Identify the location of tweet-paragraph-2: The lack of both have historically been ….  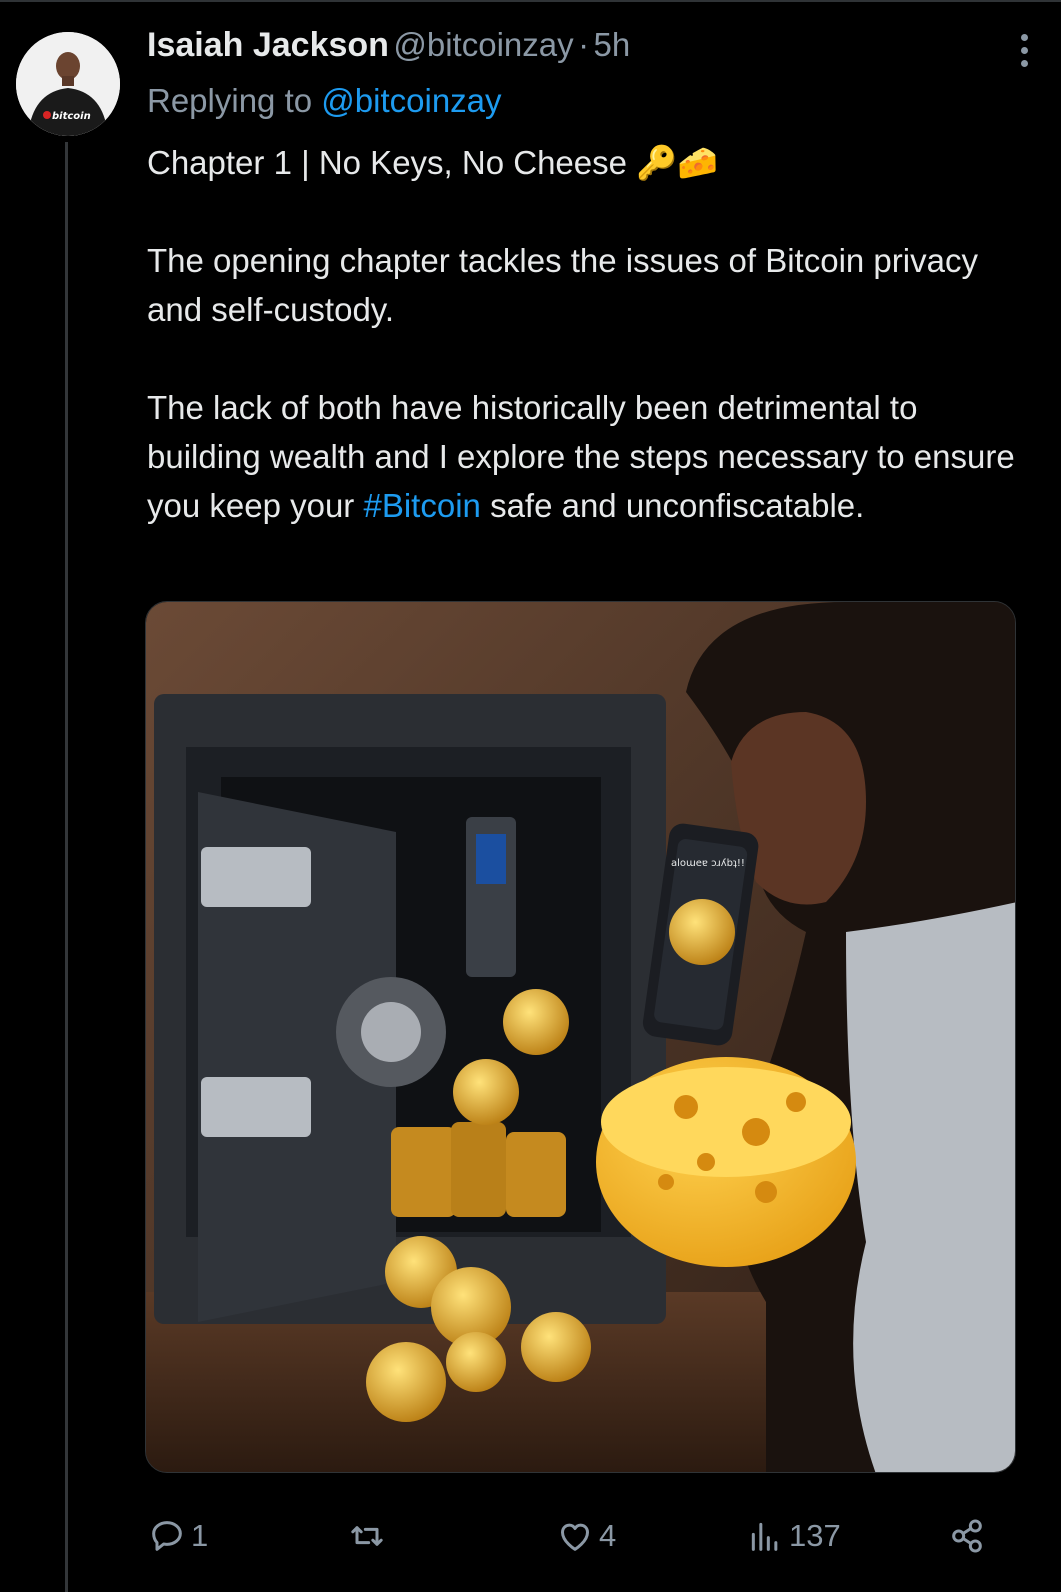
(587, 456).